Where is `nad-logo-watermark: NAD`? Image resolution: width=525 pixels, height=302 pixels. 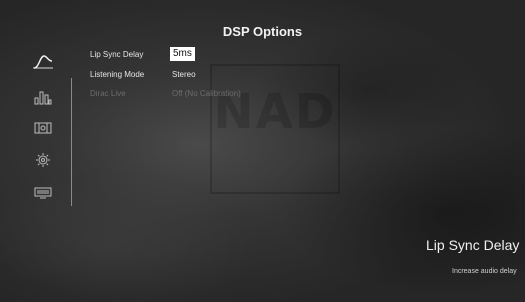 nad-logo-watermark: NAD is located at coordinates (275, 129).